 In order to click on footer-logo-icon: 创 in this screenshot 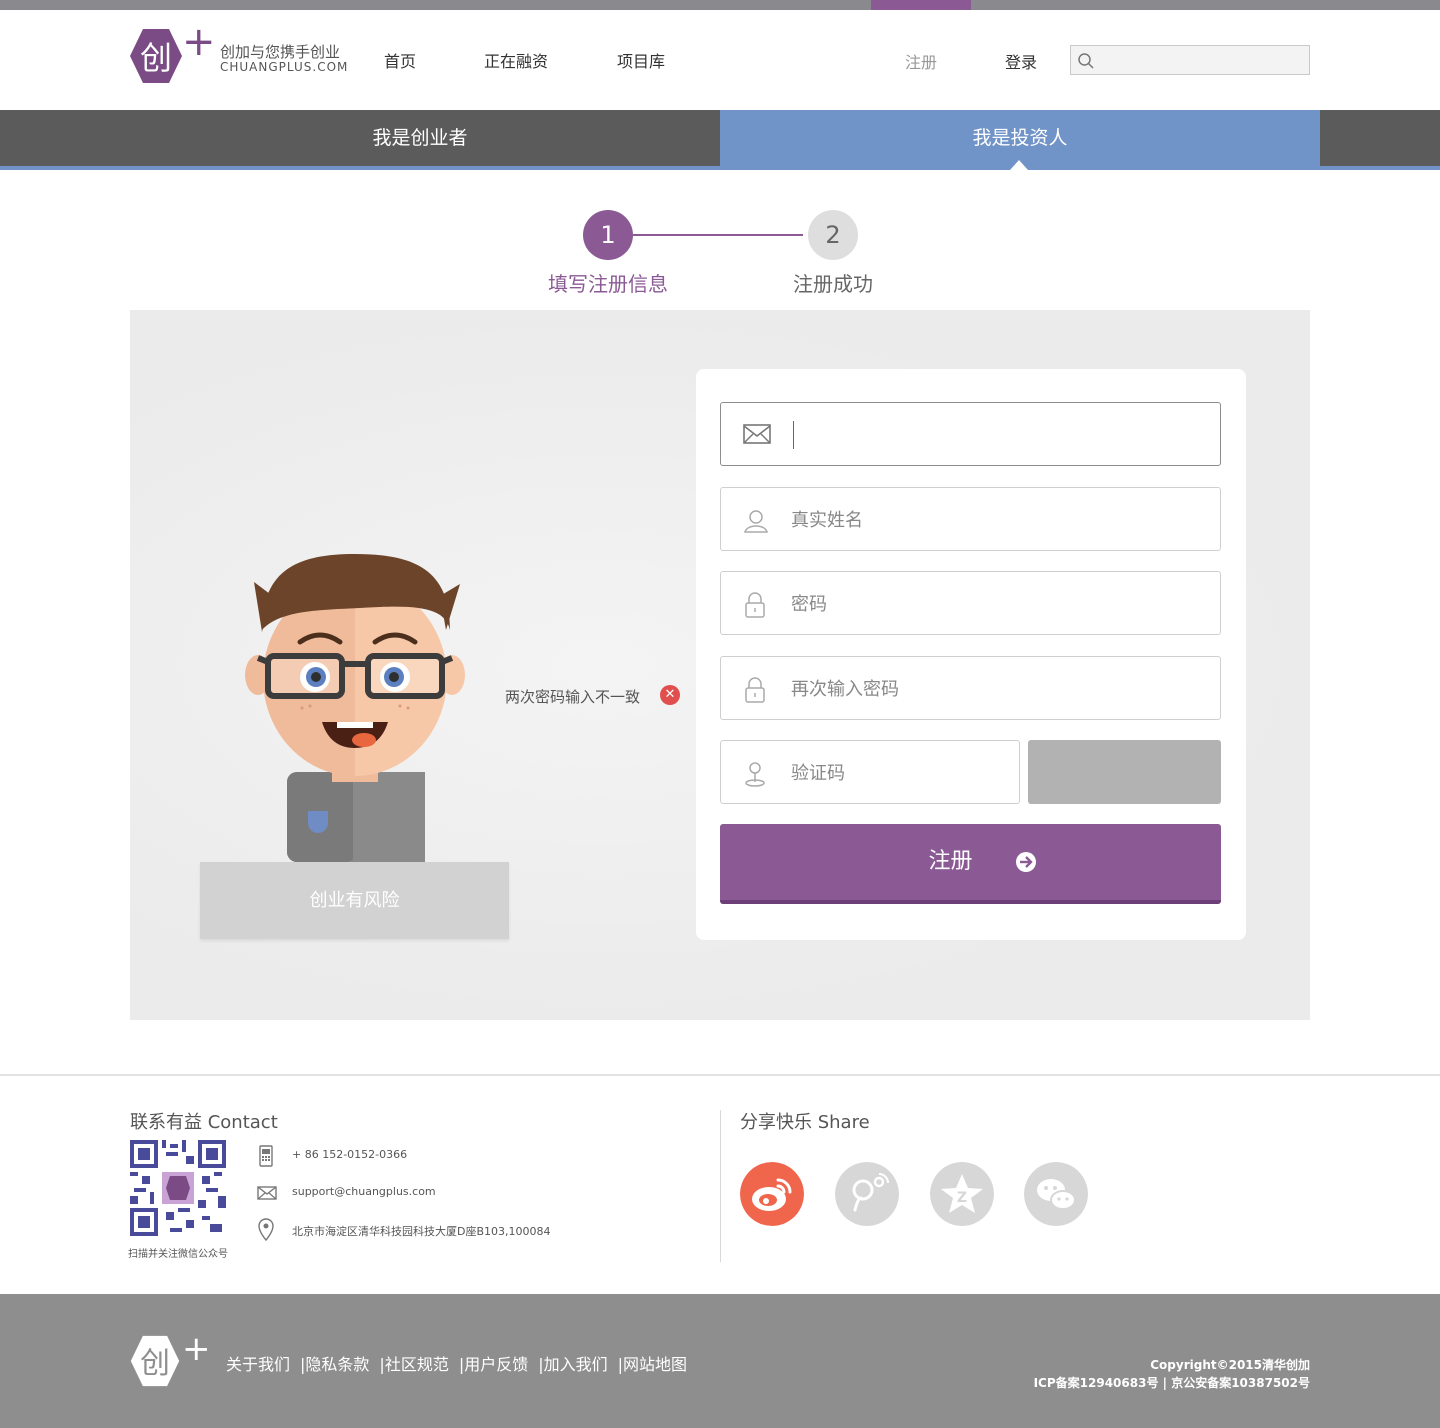, I will do `click(155, 1361)`.